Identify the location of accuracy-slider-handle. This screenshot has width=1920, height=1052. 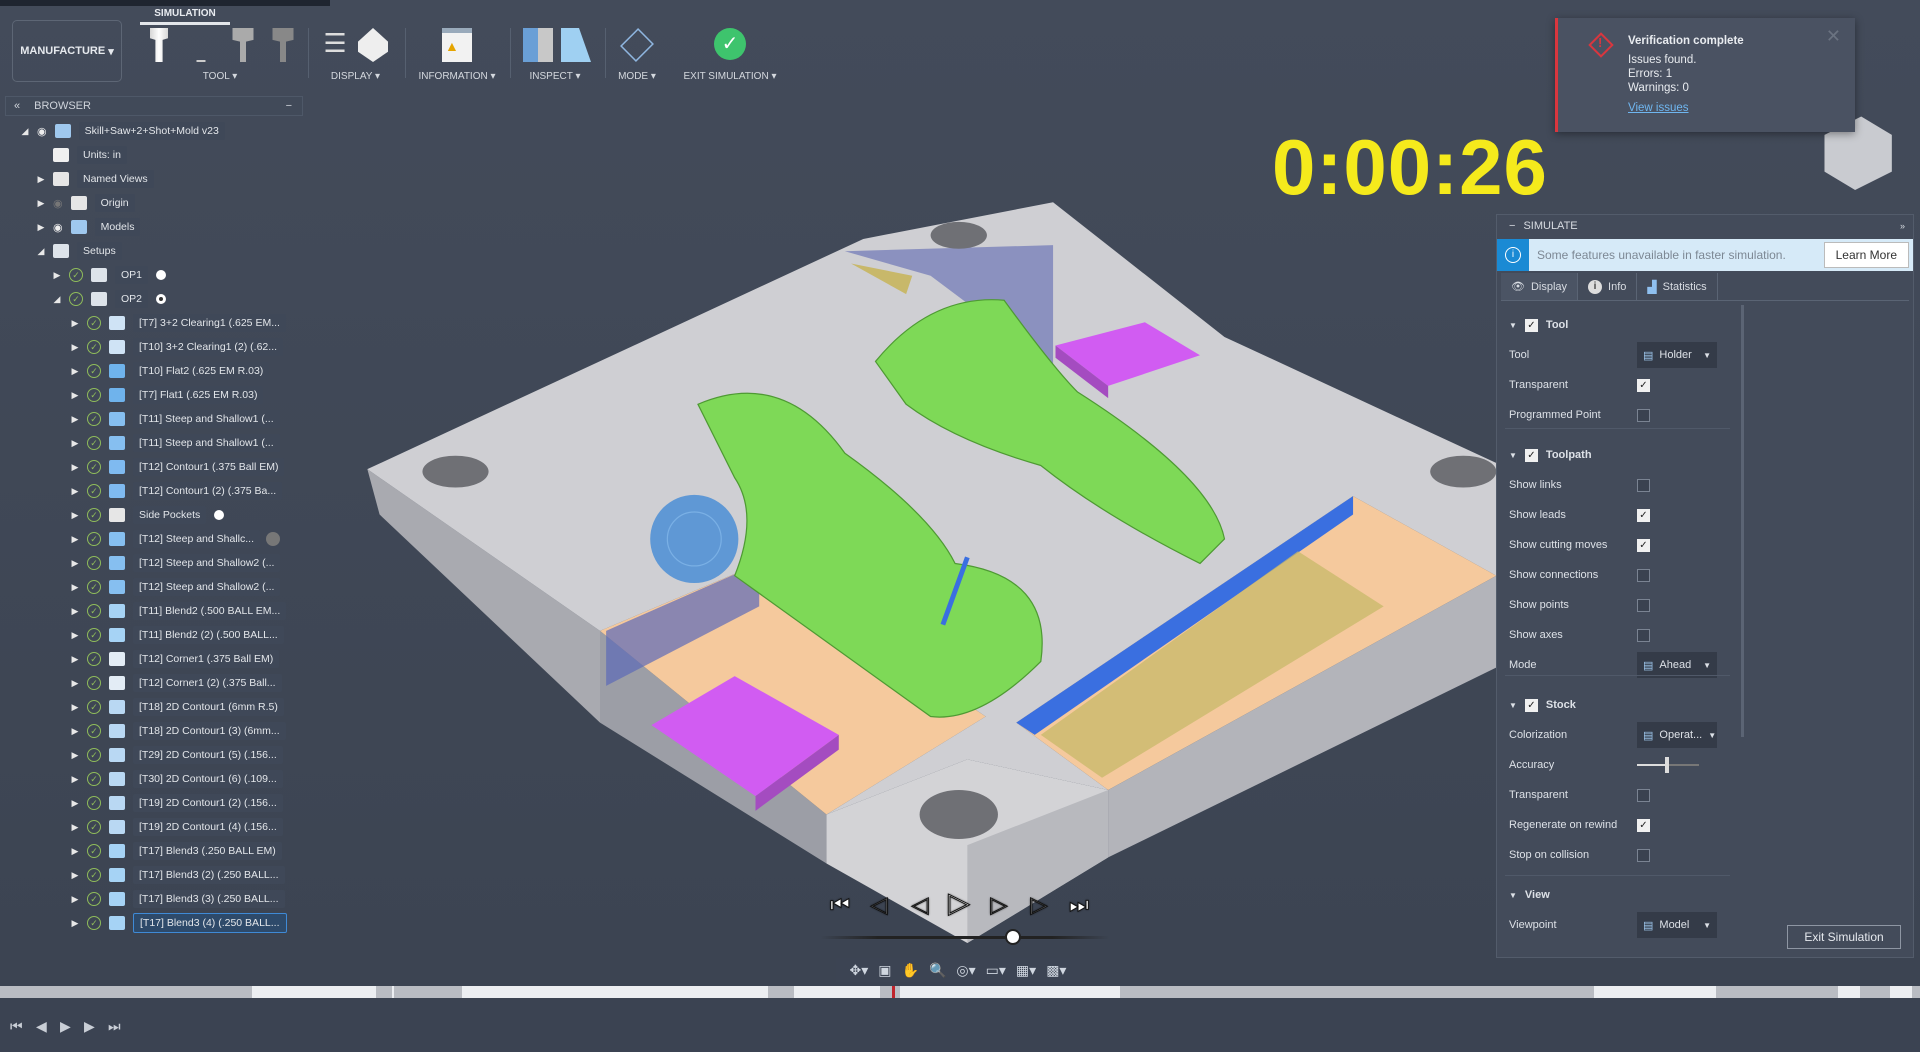
(1666, 765).